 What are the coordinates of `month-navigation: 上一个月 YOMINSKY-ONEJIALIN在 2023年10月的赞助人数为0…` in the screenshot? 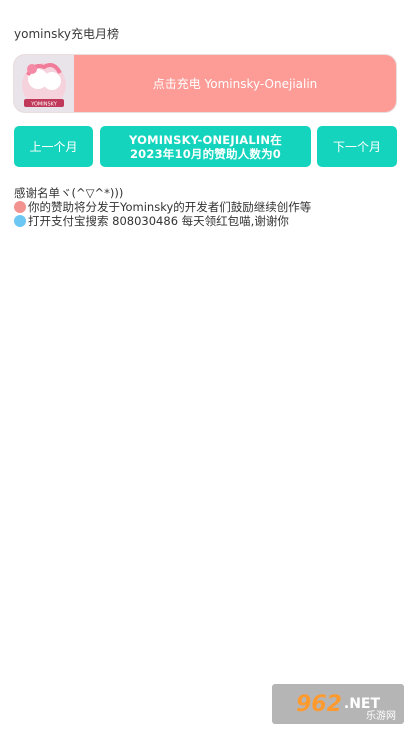 It's located at (205, 146).